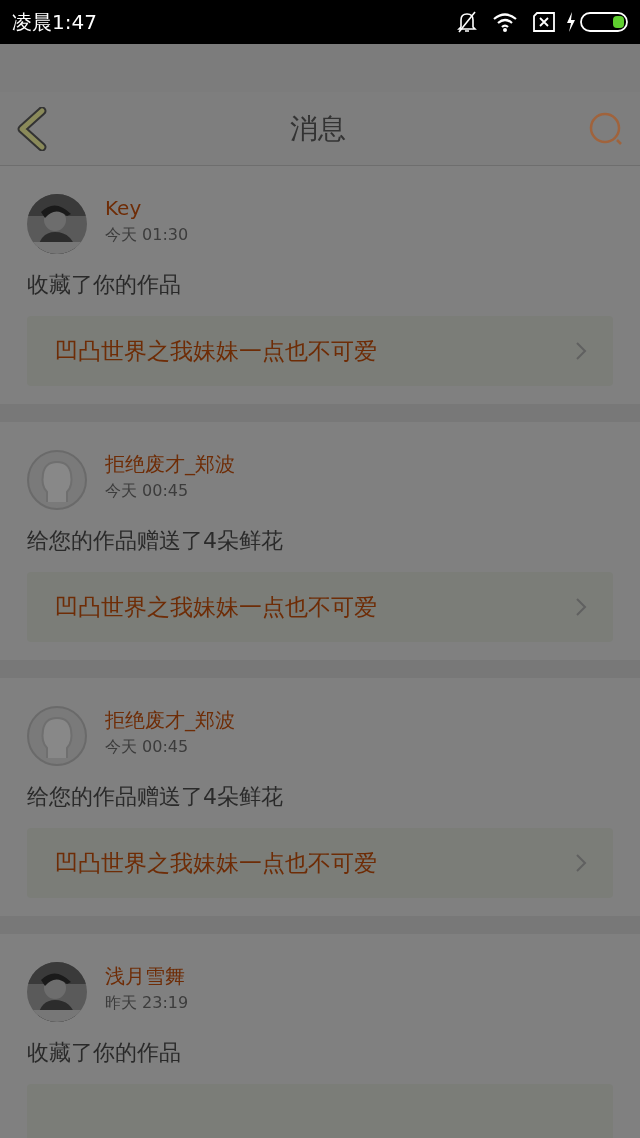 The height and width of the screenshot is (1138, 640). Describe the element at coordinates (467, 22) in the screenshot. I see `bell-muted-icon` at that location.